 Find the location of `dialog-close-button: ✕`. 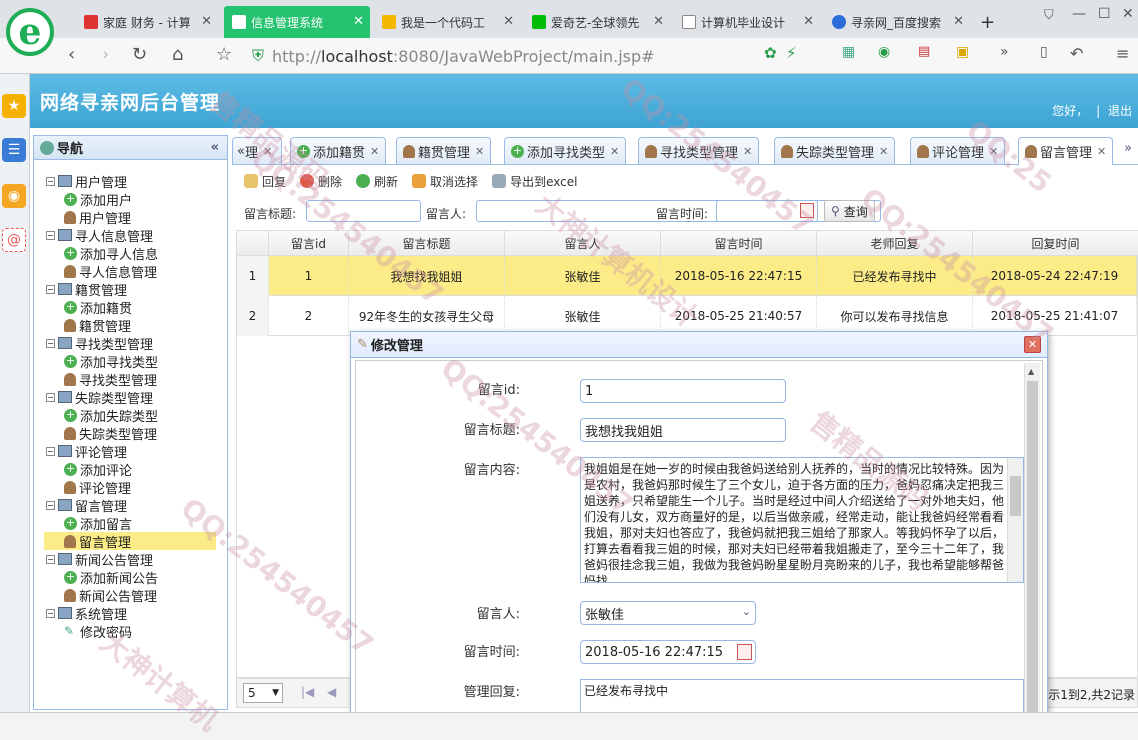

dialog-close-button: ✕ is located at coordinates (1032, 344).